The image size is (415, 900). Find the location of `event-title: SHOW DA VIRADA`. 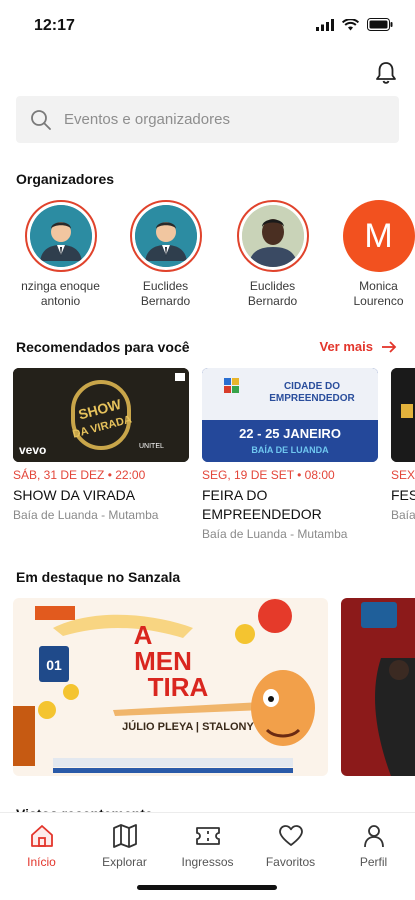

event-title: SHOW DA VIRADA is located at coordinates (74, 495).